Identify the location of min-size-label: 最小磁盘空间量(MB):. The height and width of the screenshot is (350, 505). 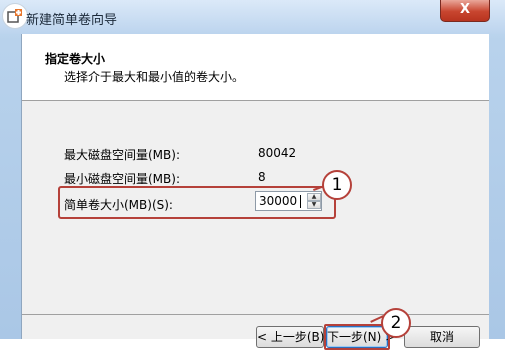
(122, 179).